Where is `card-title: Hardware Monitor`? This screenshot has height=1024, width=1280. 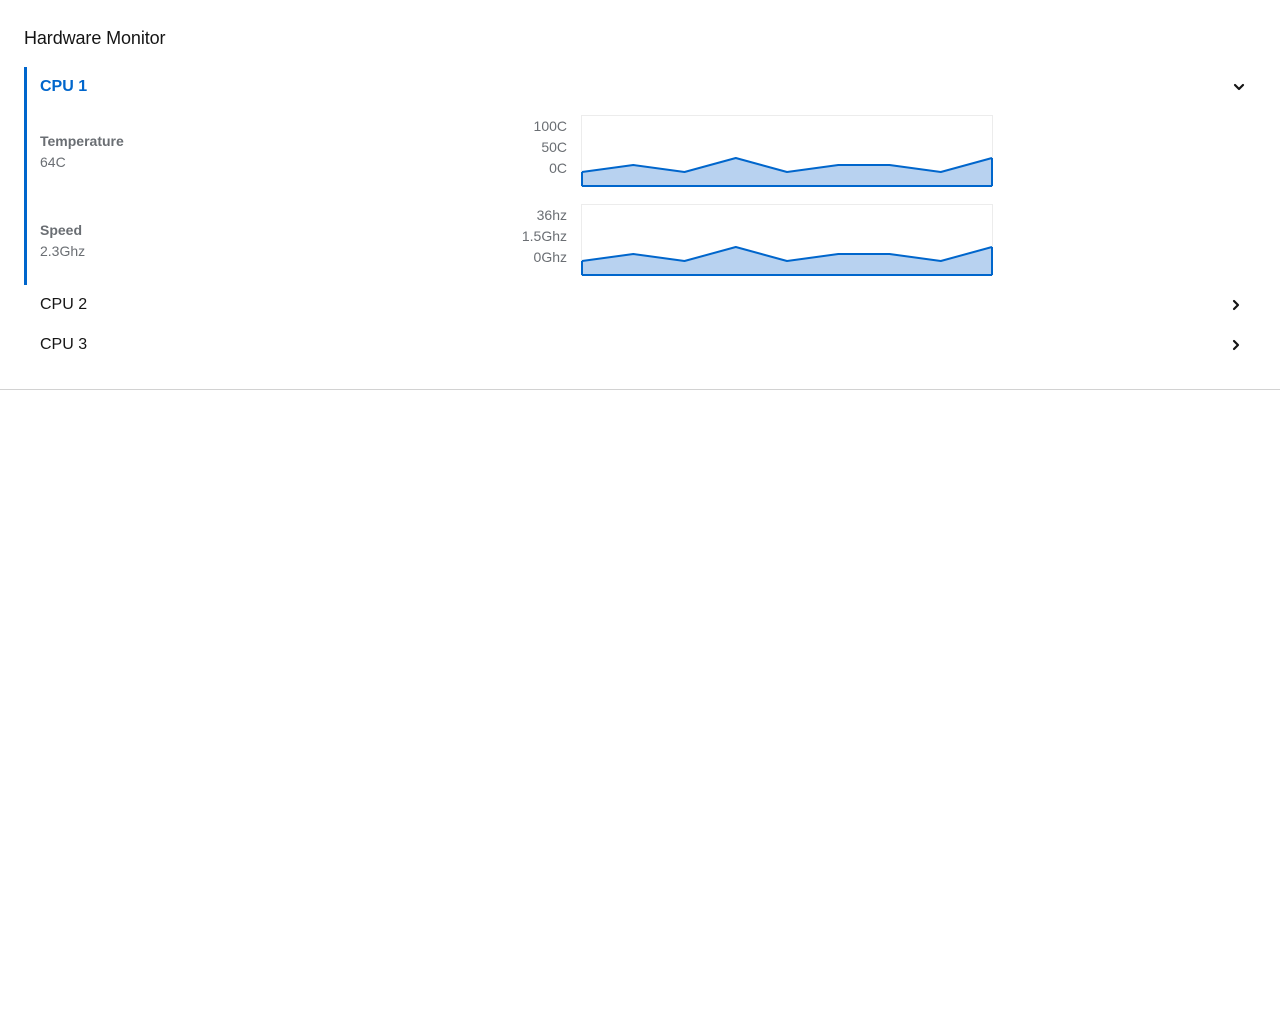
card-title: Hardware Monitor is located at coordinates (95, 38).